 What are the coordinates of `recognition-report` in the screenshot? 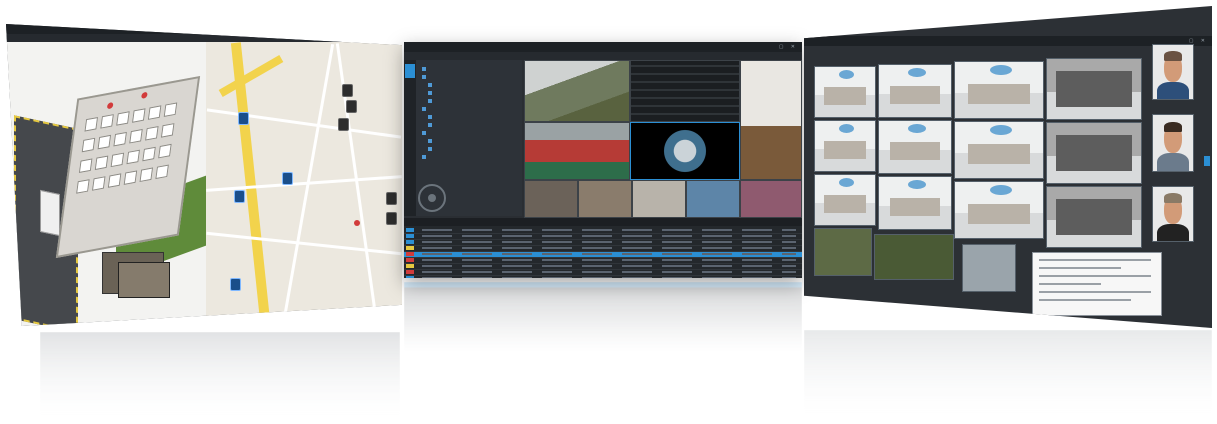 It's located at (1097, 284).